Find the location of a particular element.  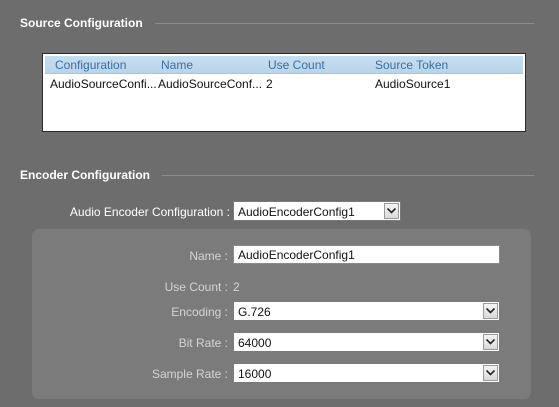

column-header-use-count: Use Count is located at coordinates (296, 65).